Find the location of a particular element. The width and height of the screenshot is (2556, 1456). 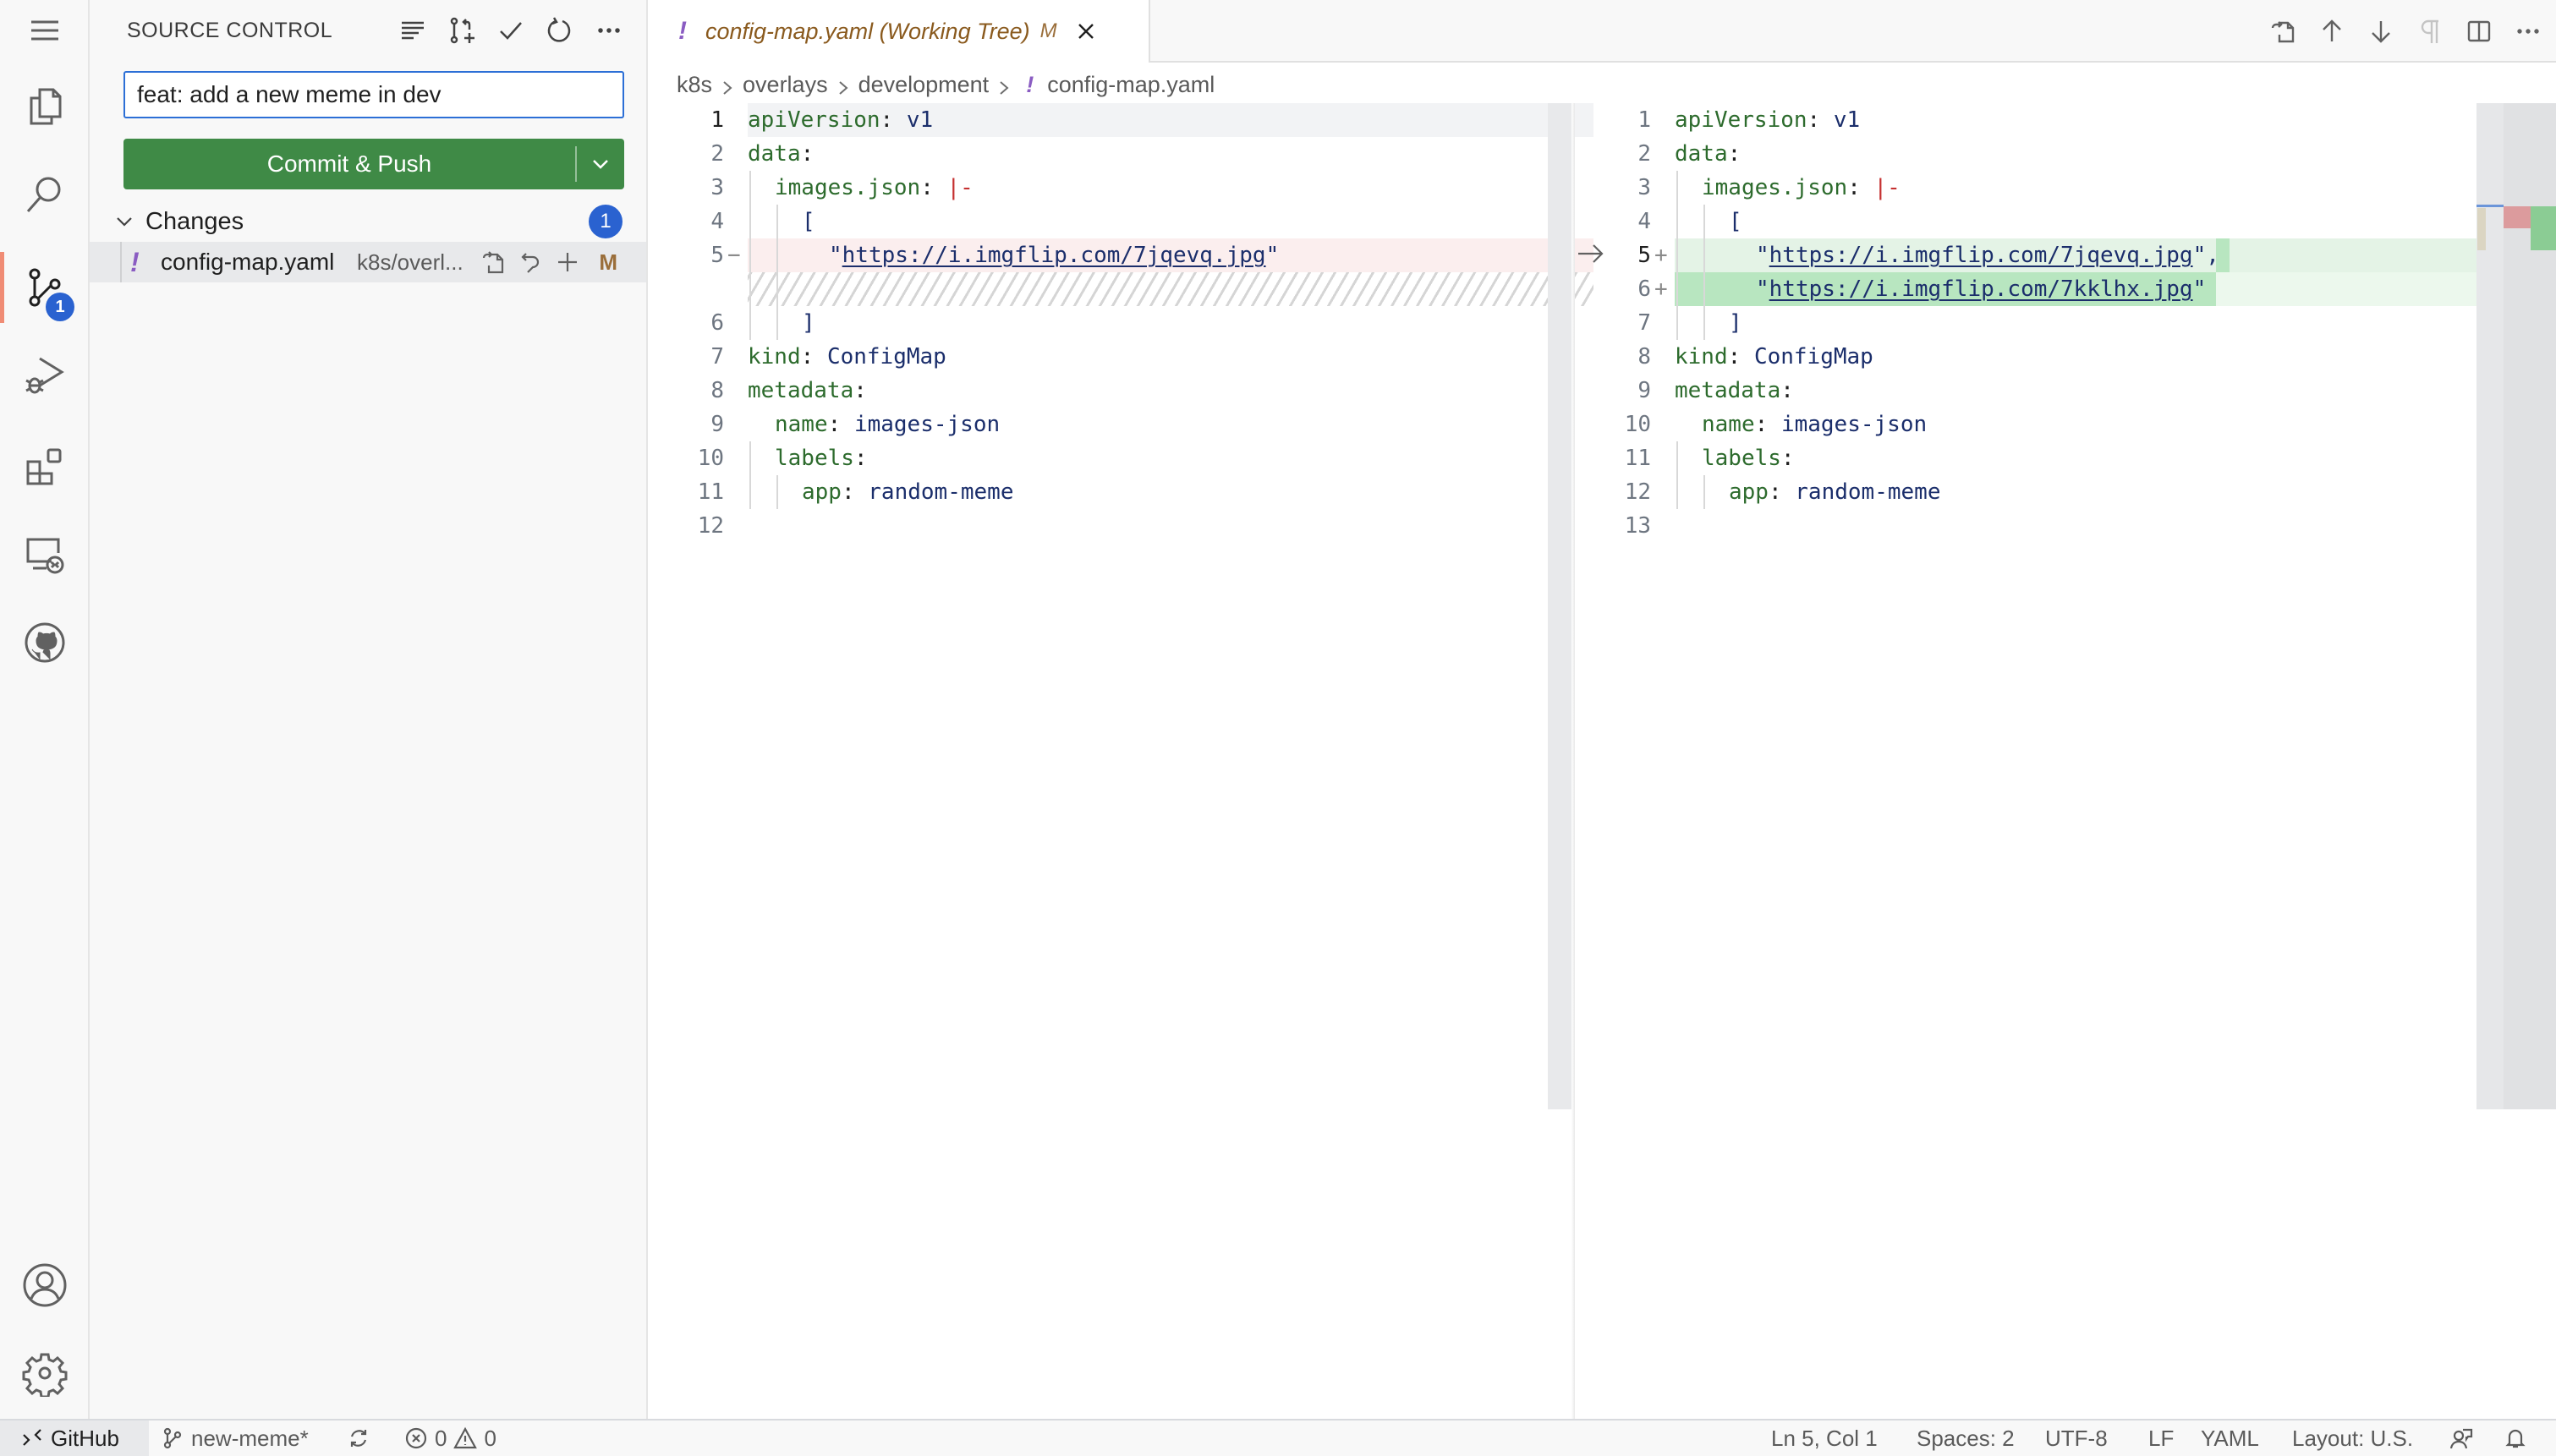

code-line: 7 kind: ConfigMap is located at coordinates (1125, 357).